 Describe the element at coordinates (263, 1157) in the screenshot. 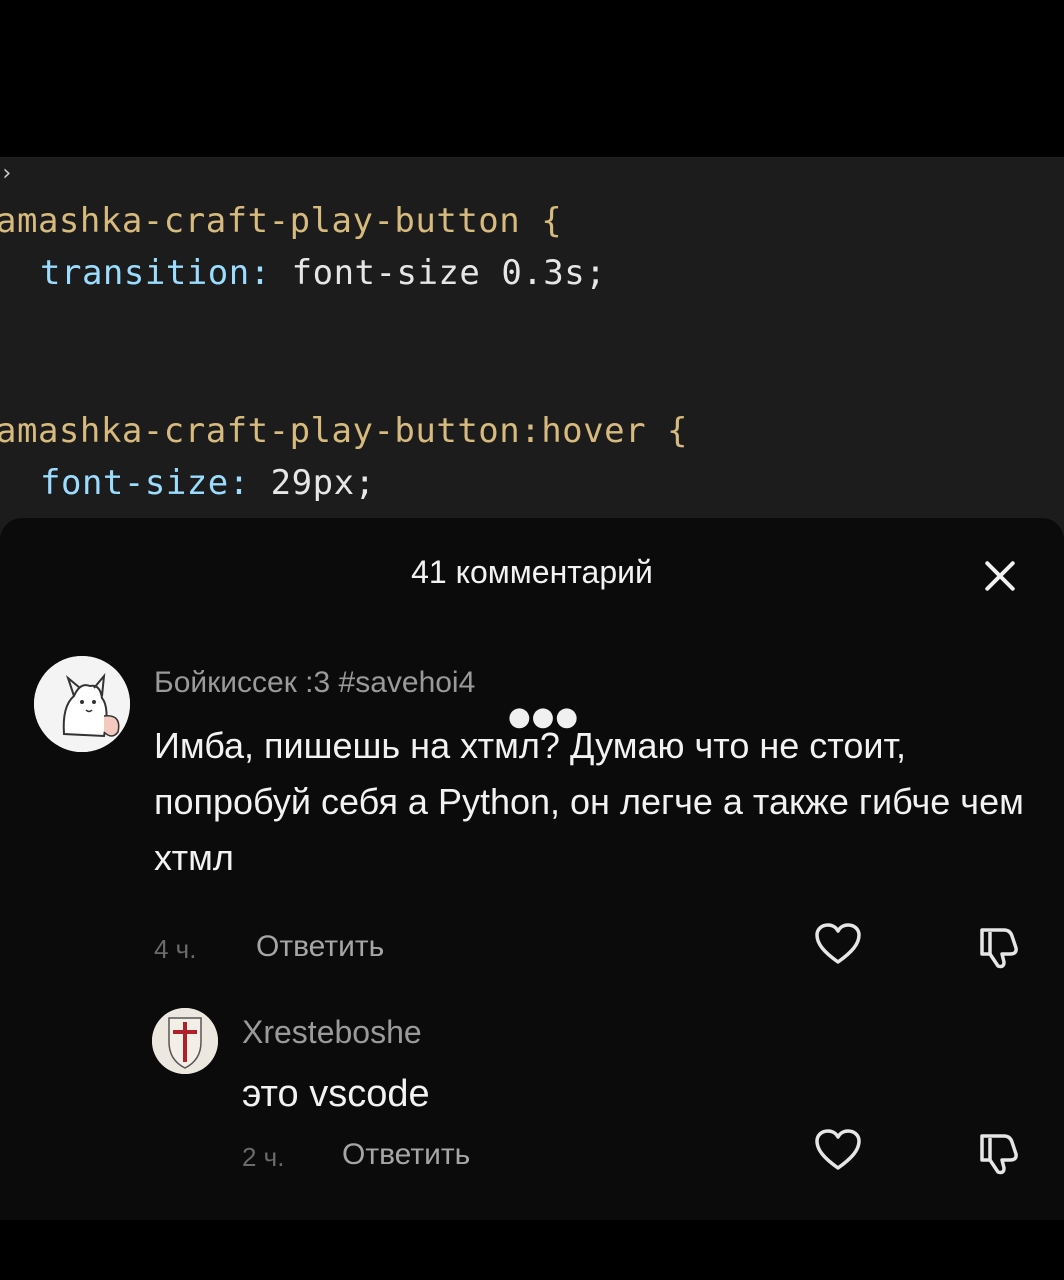

I see `comment-time: 2 ч.` at that location.